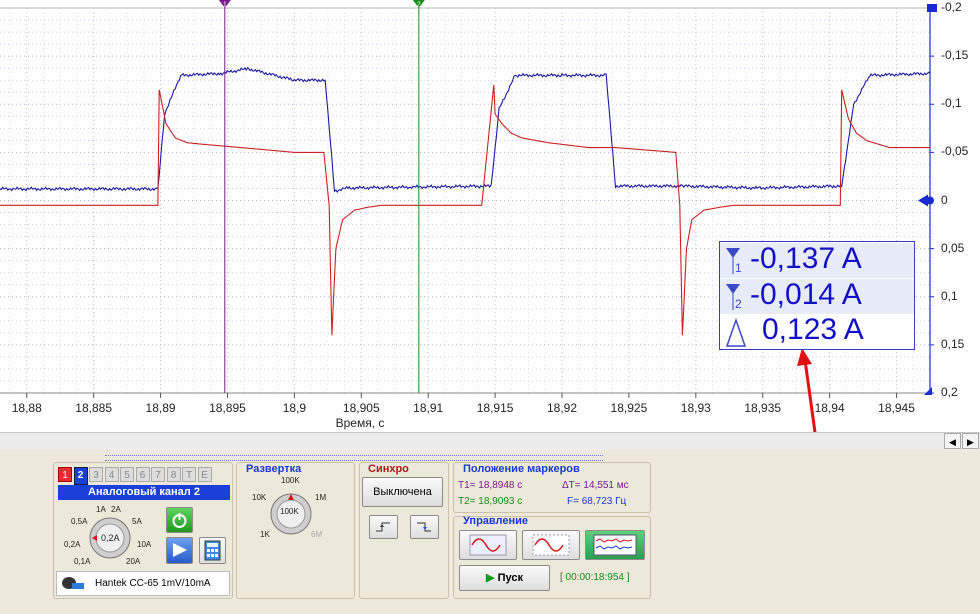  I want to click on x-tick-label: 18,89, so click(160, 408).